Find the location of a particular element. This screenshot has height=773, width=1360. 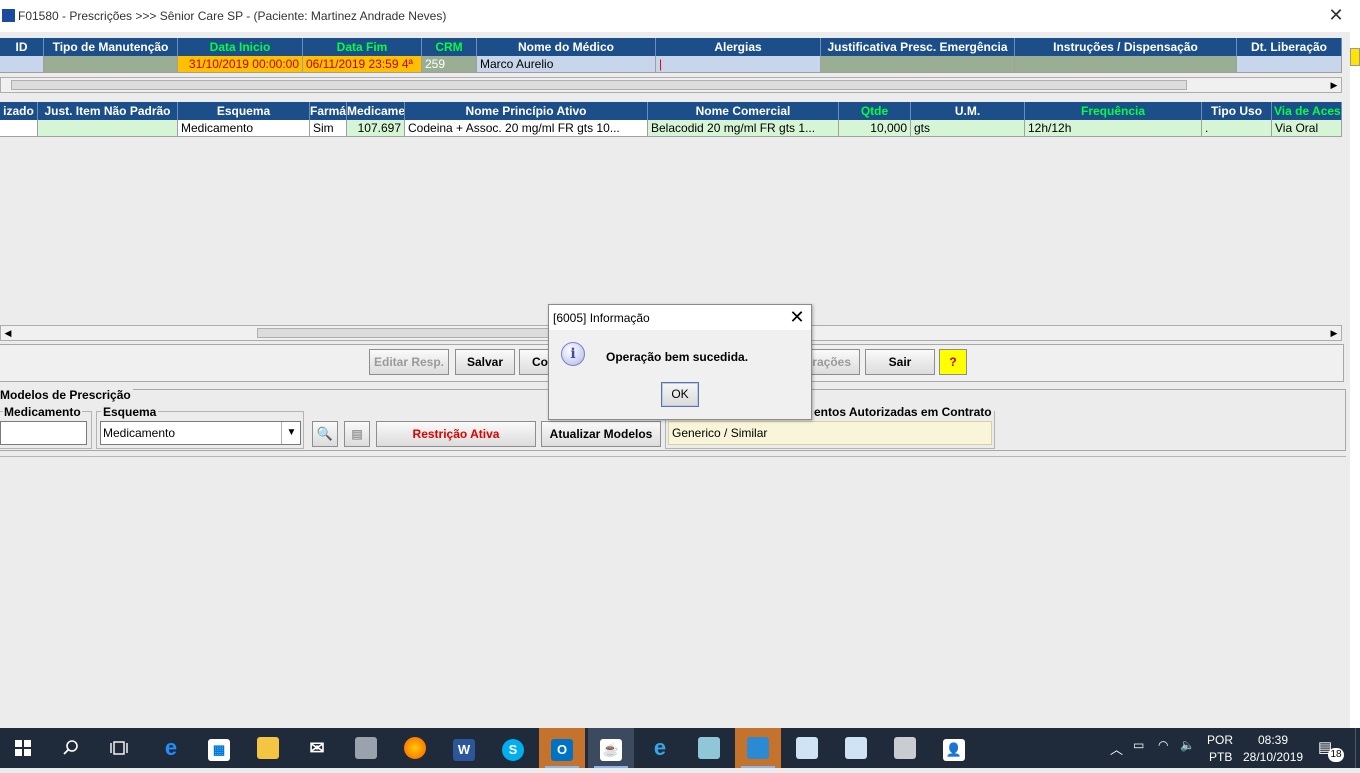

sair-button: Sair is located at coordinates (900, 362).